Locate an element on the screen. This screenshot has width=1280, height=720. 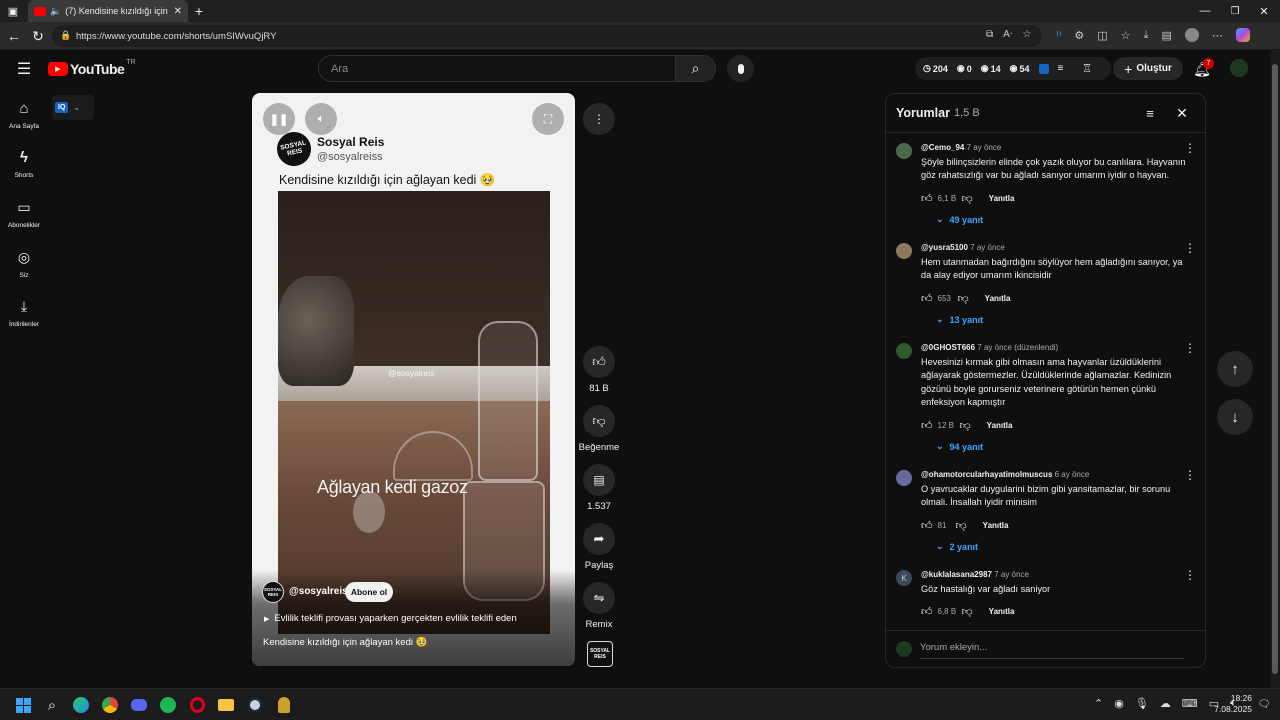
comment-author: @Cemo_94 is located at coordinates (942, 147).